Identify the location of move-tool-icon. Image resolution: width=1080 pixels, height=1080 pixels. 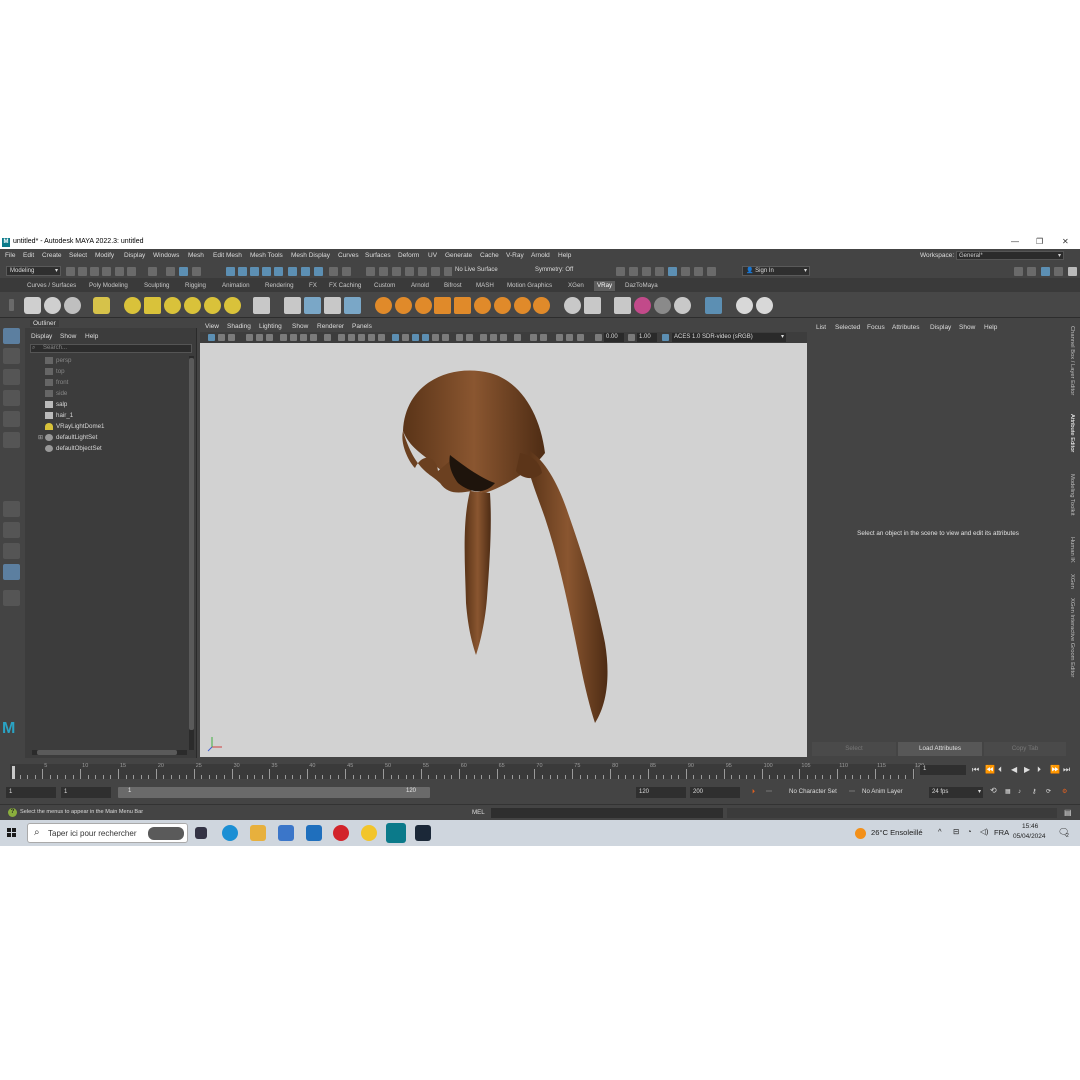
(11, 398).